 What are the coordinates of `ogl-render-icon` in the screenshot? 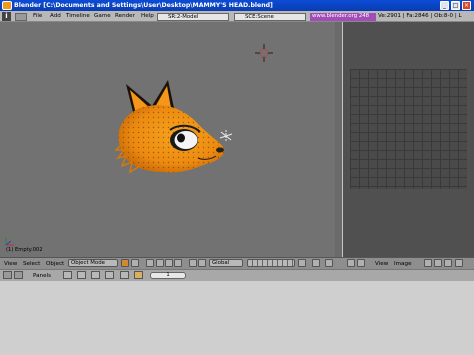 It's located at (329, 263).